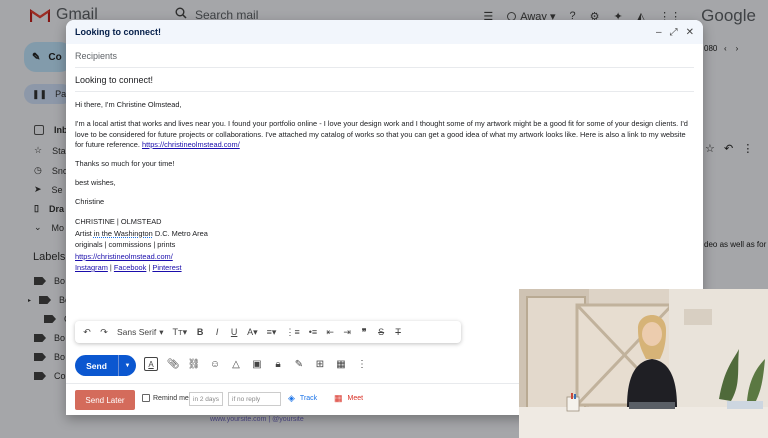  What do you see at coordinates (278, 364) in the screenshot?
I see `confidential-mode-icon: 🔒︎` at bounding box center [278, 364].